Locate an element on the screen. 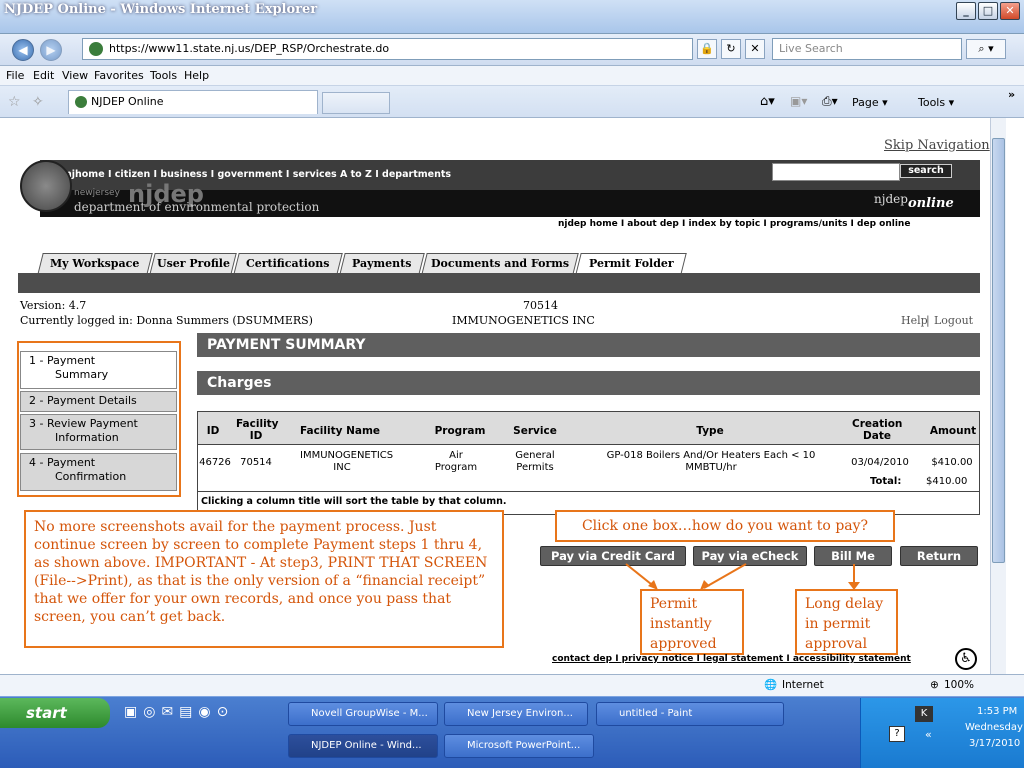 This screenshot has height=768, width=1024. task-paint: untitled - Paint is located at coordinates (690, 714).